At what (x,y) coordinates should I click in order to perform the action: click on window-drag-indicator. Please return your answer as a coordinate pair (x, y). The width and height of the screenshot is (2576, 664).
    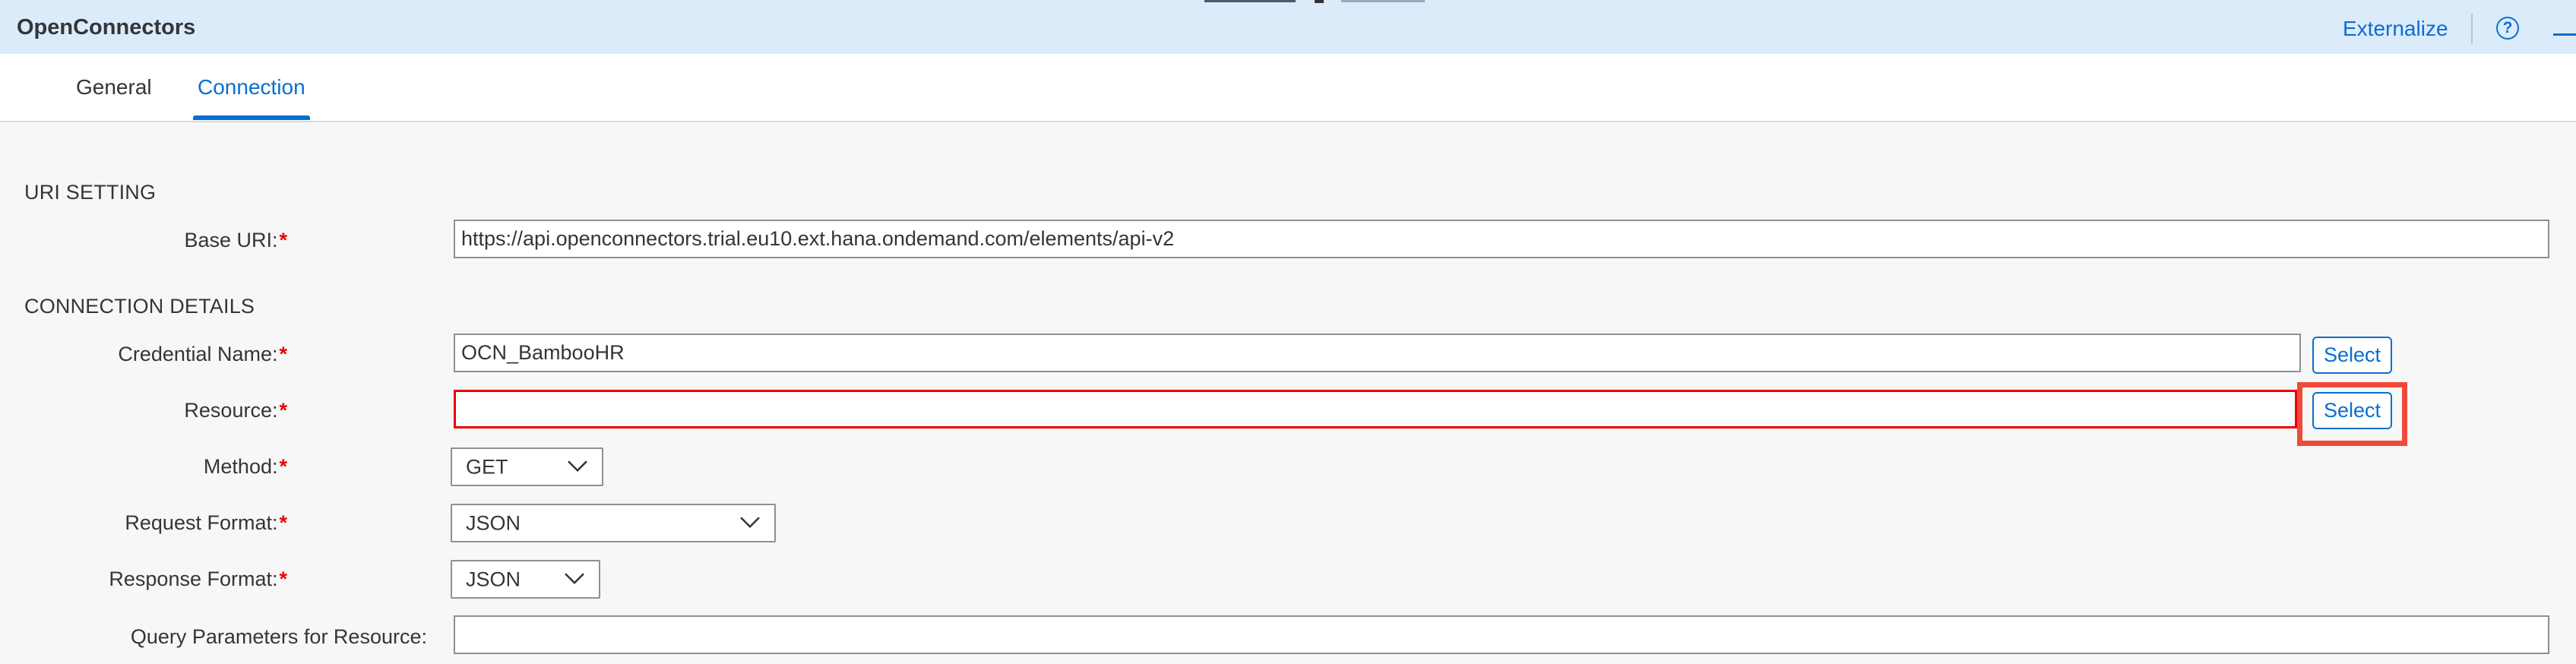
    Looking at the image, I should click on (1318, 1).